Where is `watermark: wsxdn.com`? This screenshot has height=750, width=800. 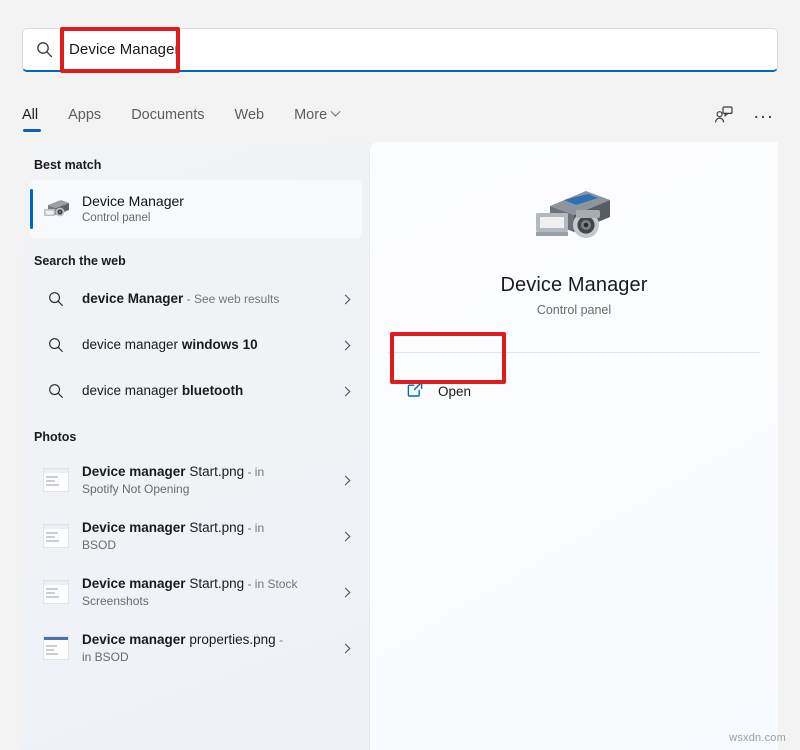
watermark: wsxdn.com is located at coordinates (757, 738).